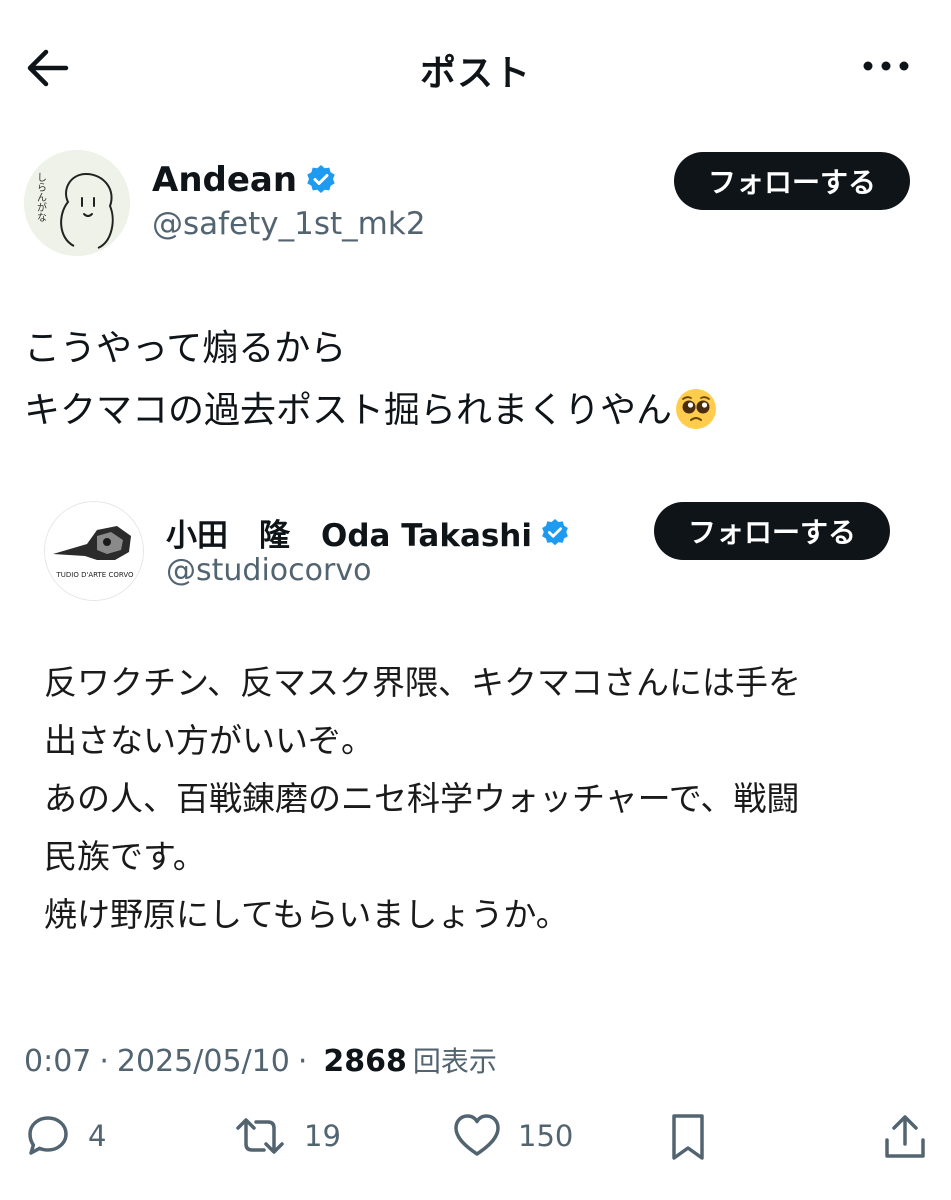  Describe the element at coordinates (792, 181) in the screenshot. I see `follow-button: フォローする` at that location.